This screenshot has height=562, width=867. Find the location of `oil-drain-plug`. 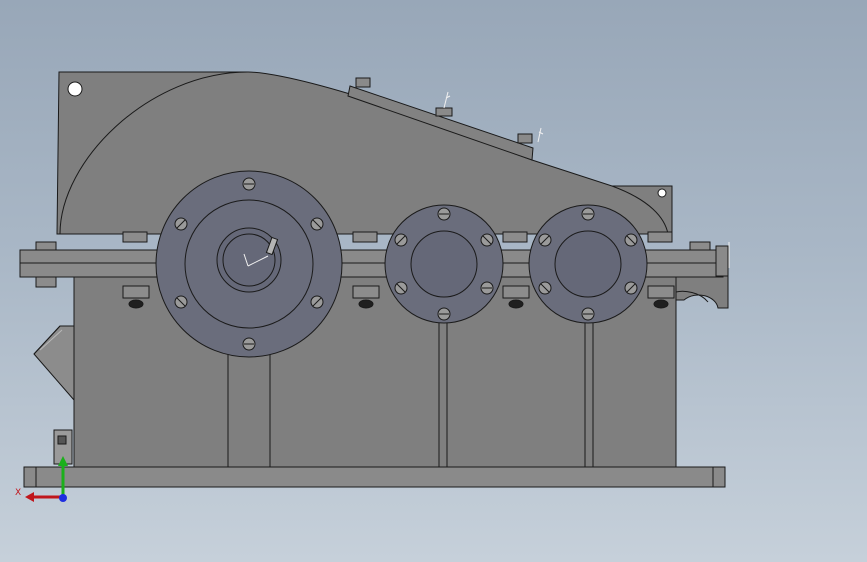

oil-drain-plug is located at coordinates (54, 363).